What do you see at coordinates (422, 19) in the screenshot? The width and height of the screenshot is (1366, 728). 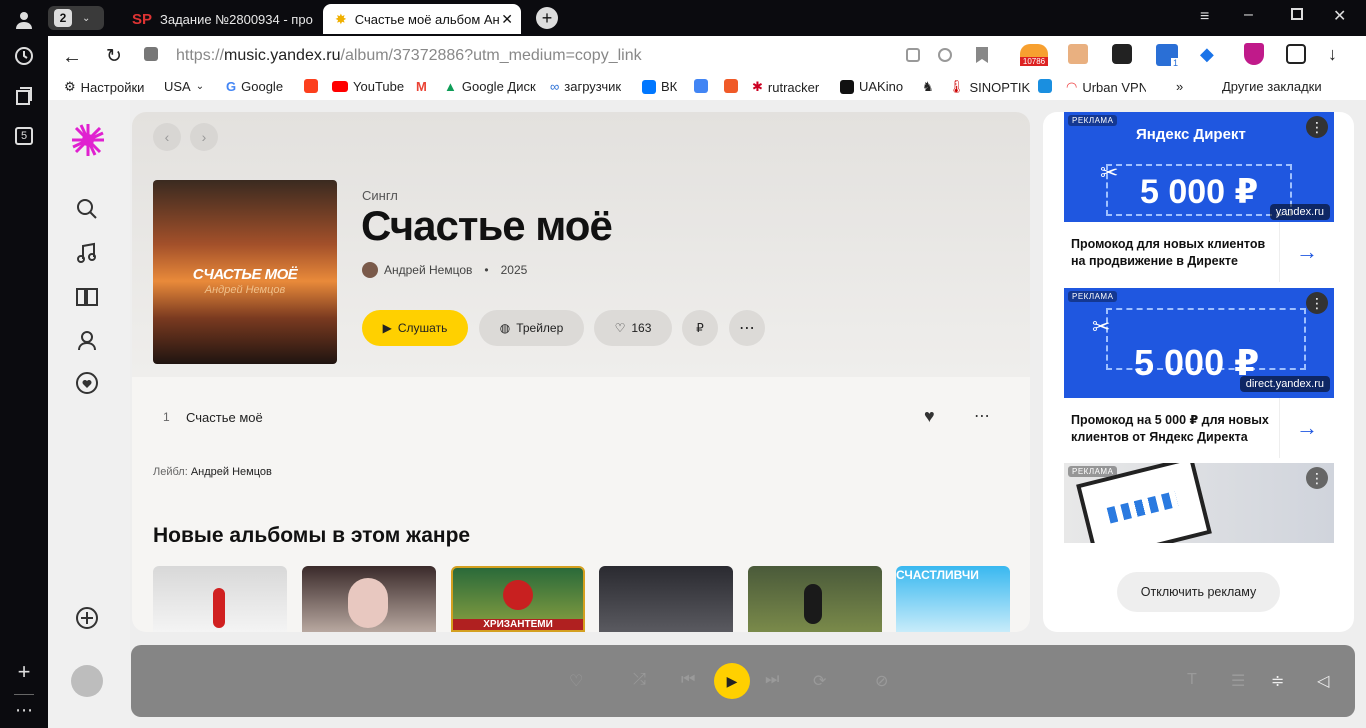 I see `tab-yandex-music: ✸ Счастье моё альбом Ан ✕` at bounding box center [422, 19].